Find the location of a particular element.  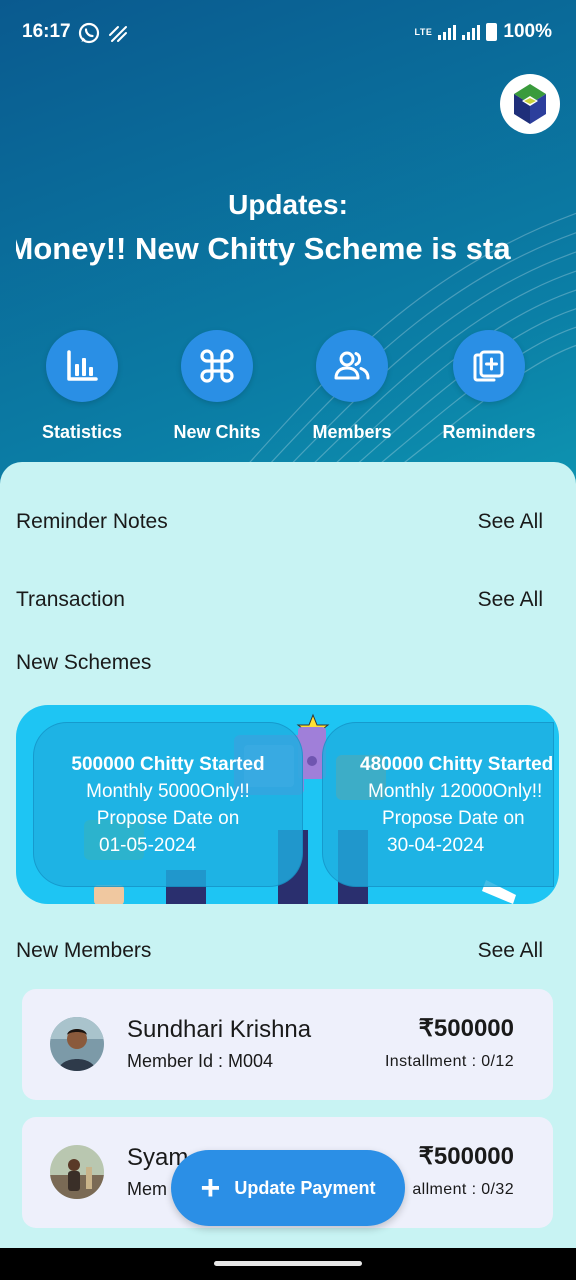

member-installment: Installment : 0/12 is located at coordinates (449, 1061).